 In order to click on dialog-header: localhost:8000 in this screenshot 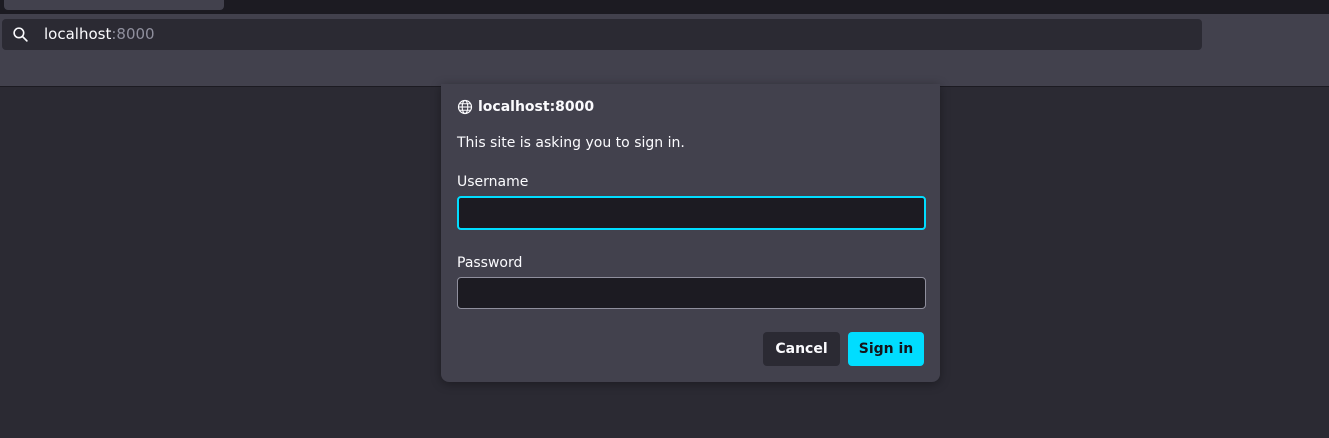, I will do `click(525, 107)`.